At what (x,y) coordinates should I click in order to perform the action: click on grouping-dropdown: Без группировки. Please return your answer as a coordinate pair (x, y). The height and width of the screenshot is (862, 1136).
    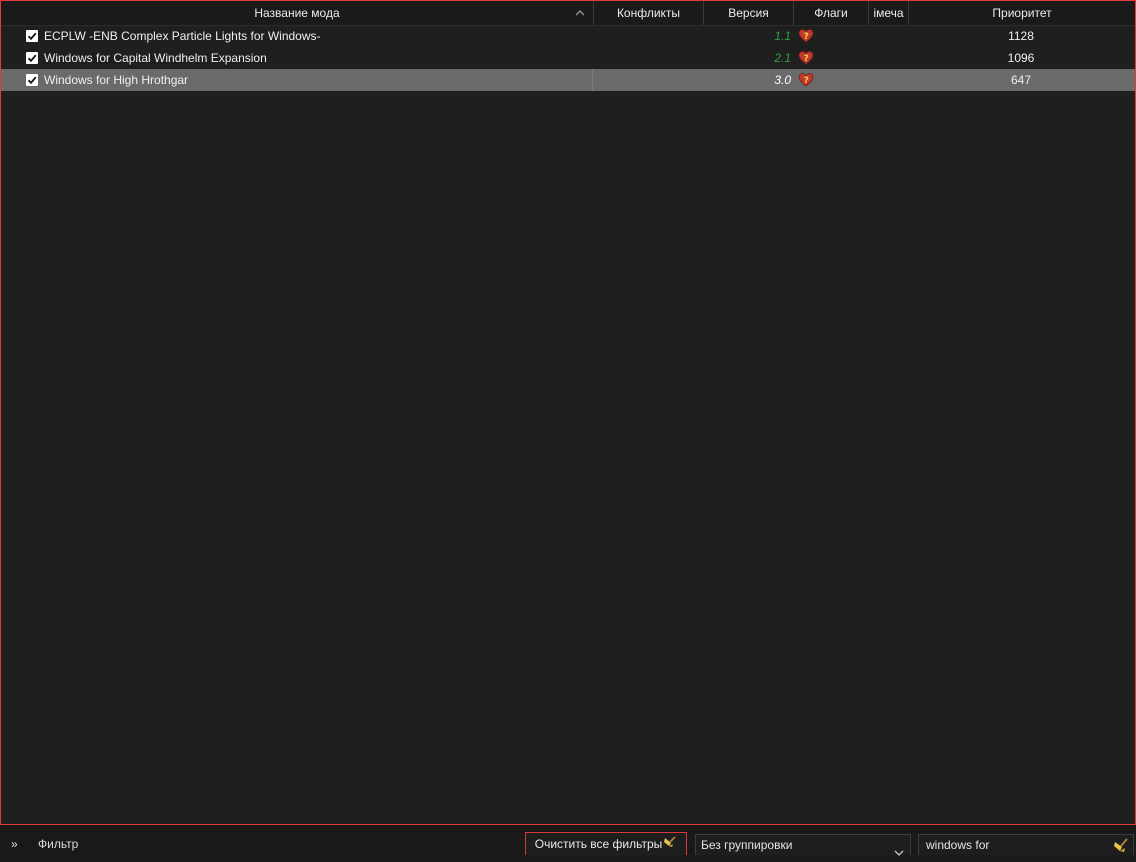
    Looking at the image, I should click on (803, 845).